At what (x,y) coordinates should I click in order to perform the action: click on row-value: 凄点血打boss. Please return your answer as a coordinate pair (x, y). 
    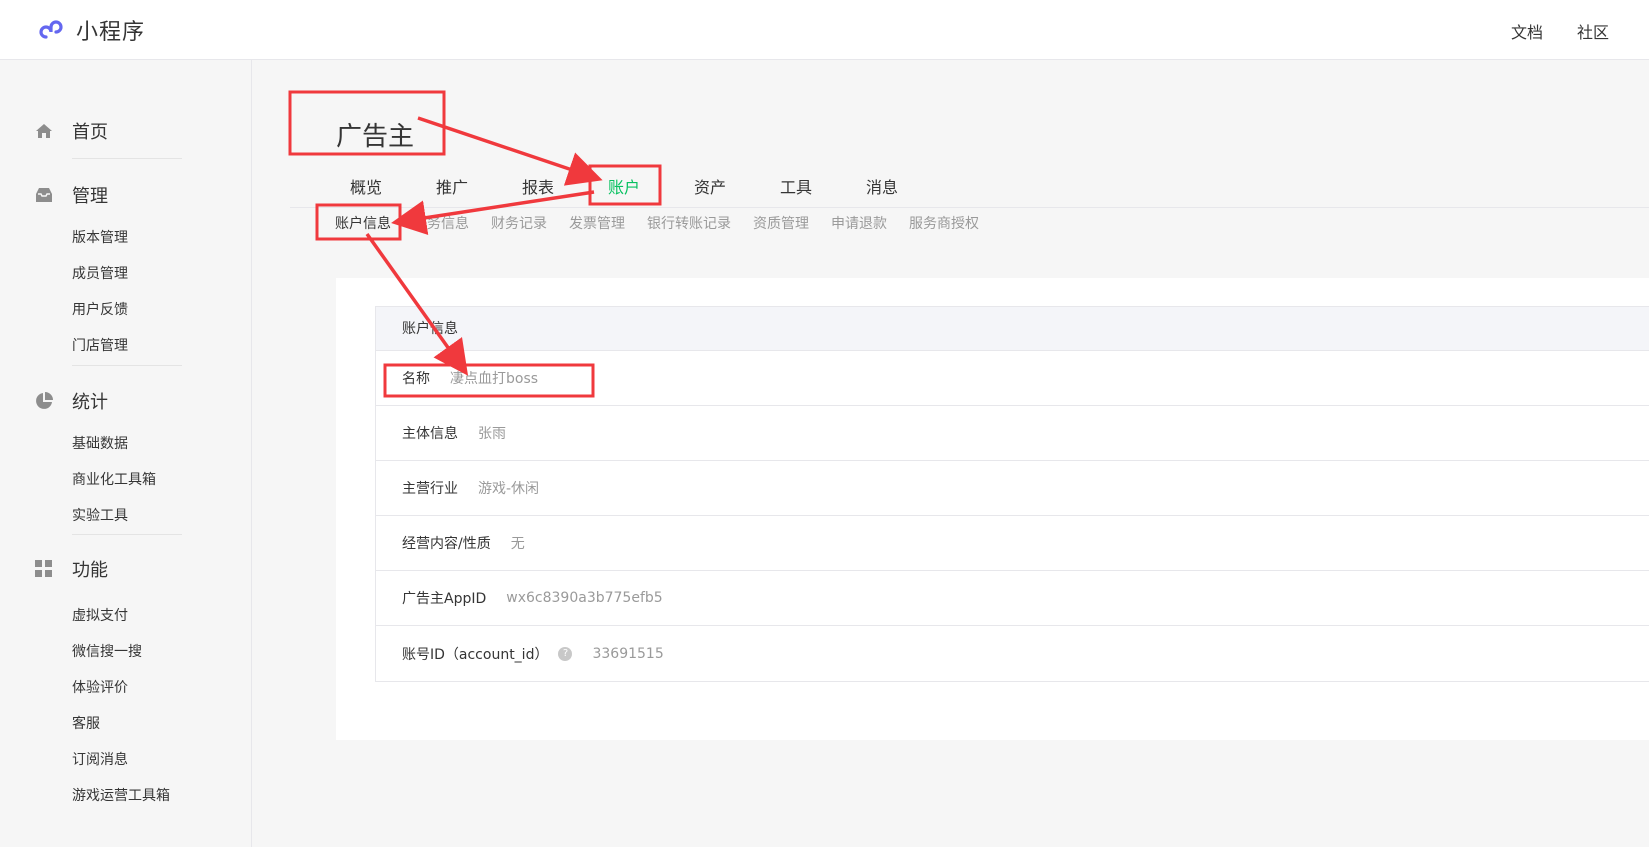
    Looking at the image, I should click on (494, 379).